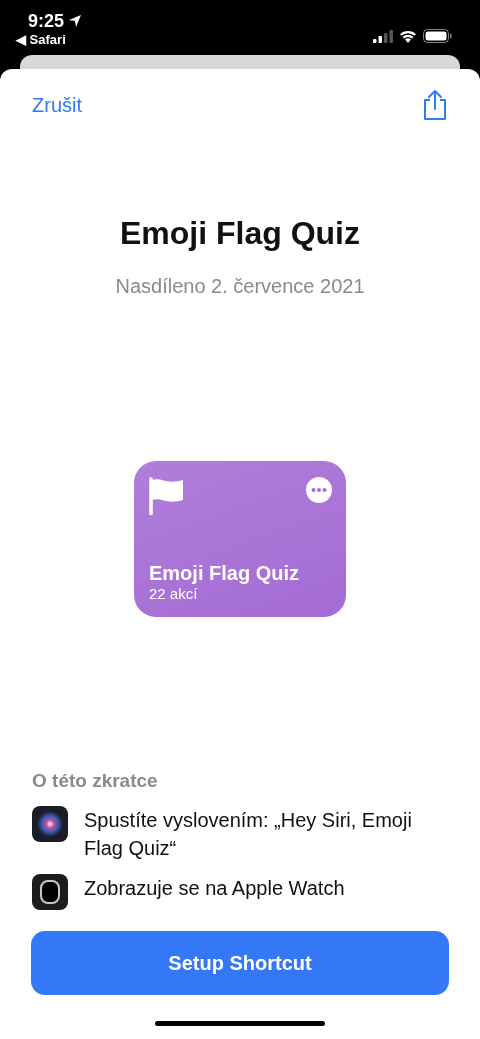  Describe the element at coordinates (95, 781) in the screenshot. I see `section-heading: O této zkratce` at that location.